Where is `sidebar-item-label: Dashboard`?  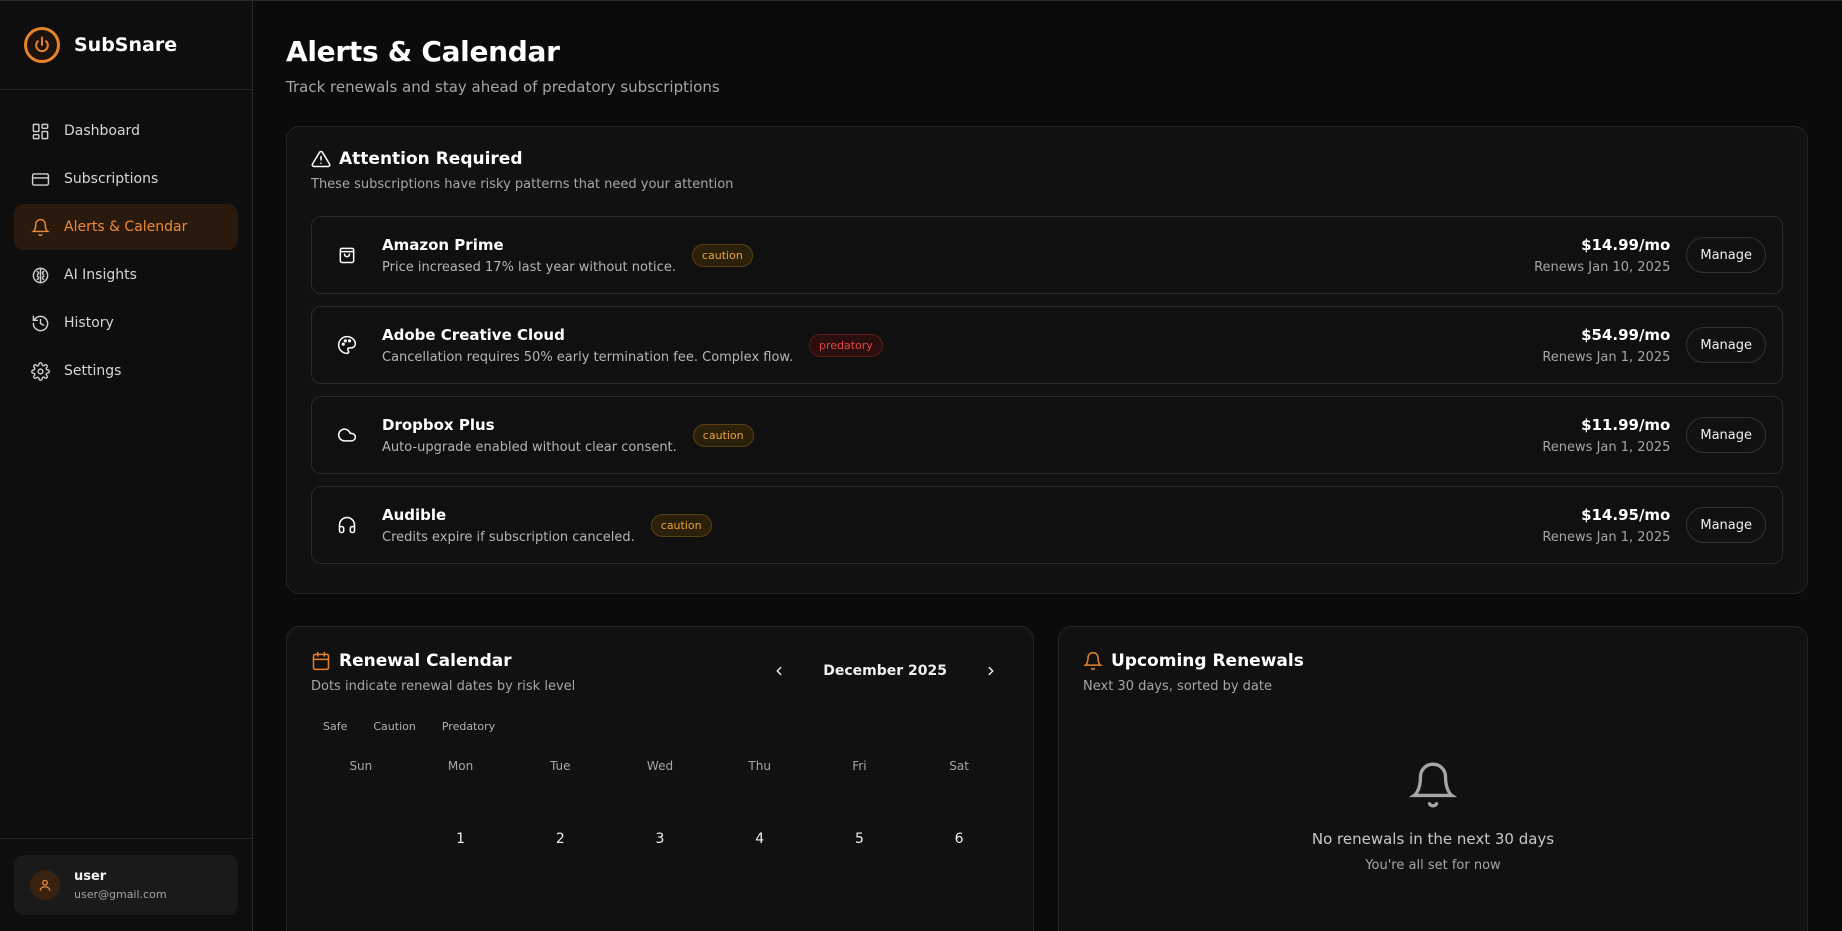
sidebar-item-label: Dashboard is located at coordinates (102, 131).